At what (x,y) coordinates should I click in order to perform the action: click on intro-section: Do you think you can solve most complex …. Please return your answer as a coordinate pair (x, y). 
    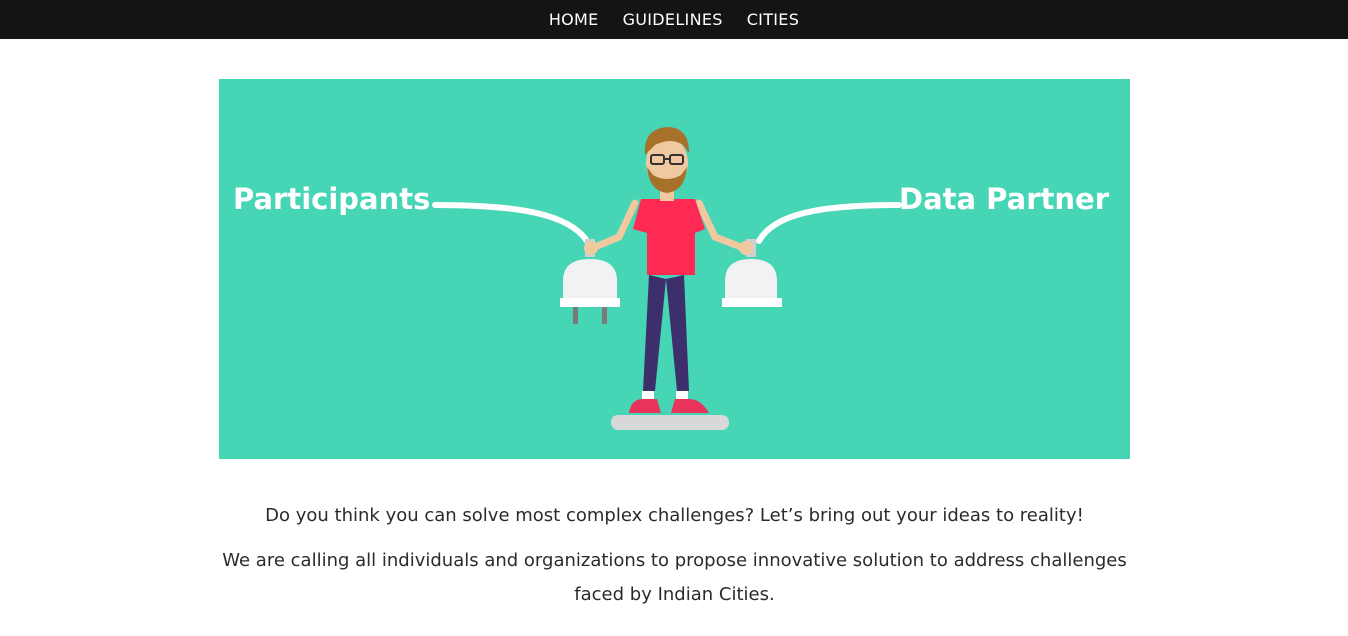
    Looking at the image, I should click on (674, 560).